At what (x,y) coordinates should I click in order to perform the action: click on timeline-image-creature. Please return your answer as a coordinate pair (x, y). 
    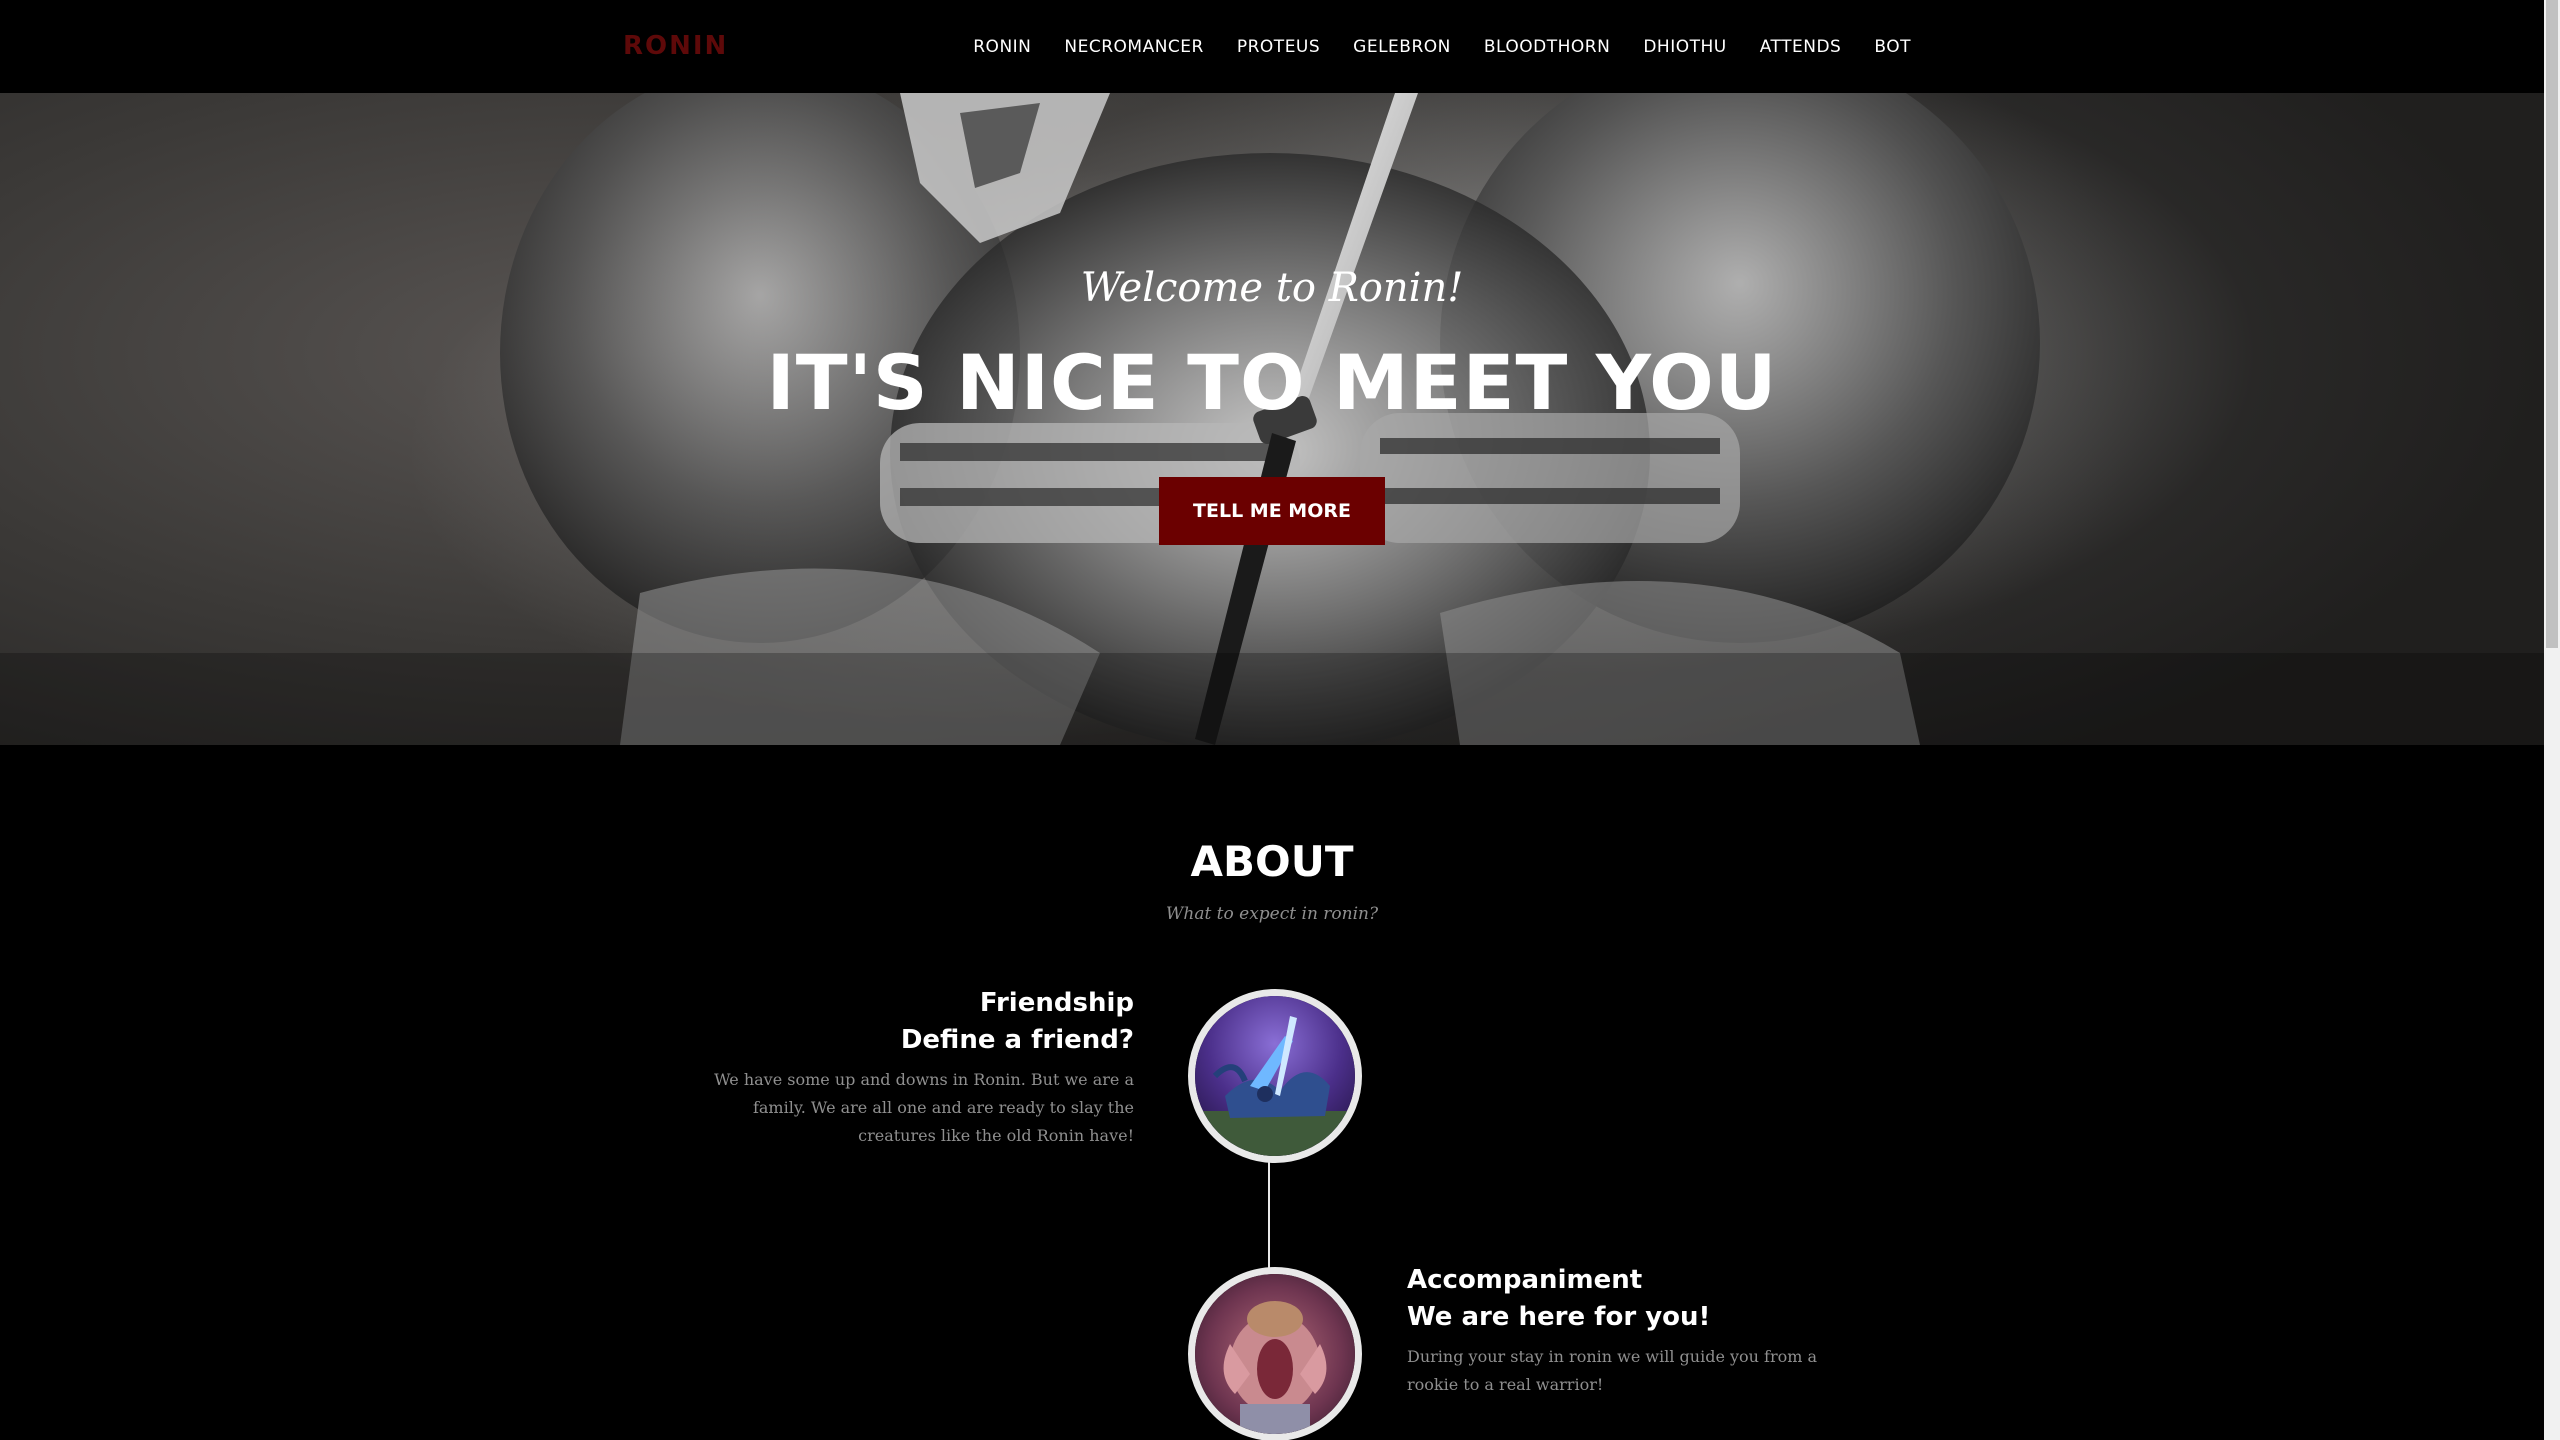
    Looking at the image, I should click on (1275, 1353).